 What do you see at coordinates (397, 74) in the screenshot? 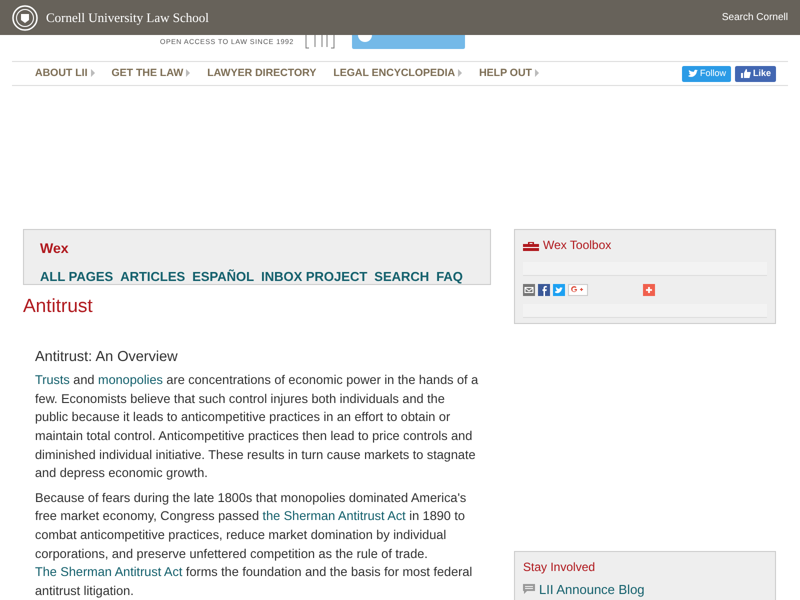
I see `nav-link: LEGAL ENCYCLOPEDIA` at bounding box center [397, 74].